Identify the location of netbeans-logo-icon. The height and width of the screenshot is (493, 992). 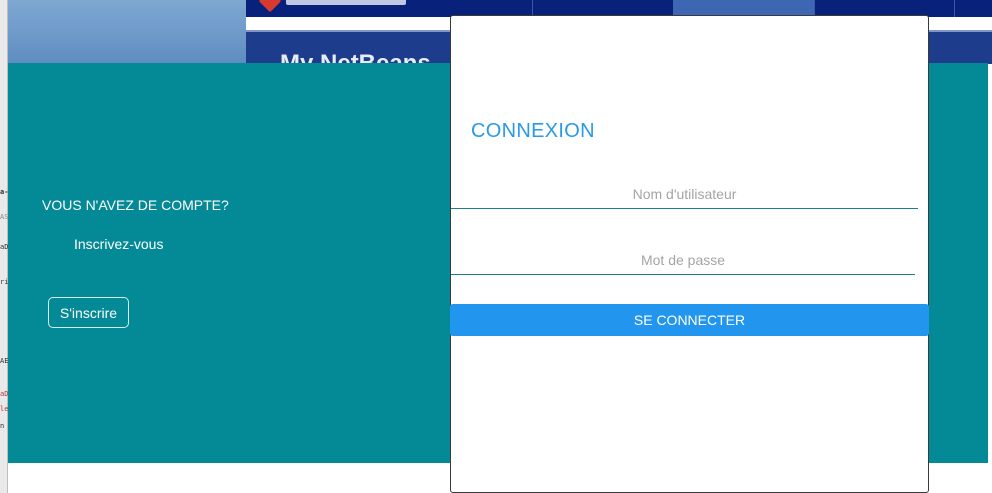
(270, 6).